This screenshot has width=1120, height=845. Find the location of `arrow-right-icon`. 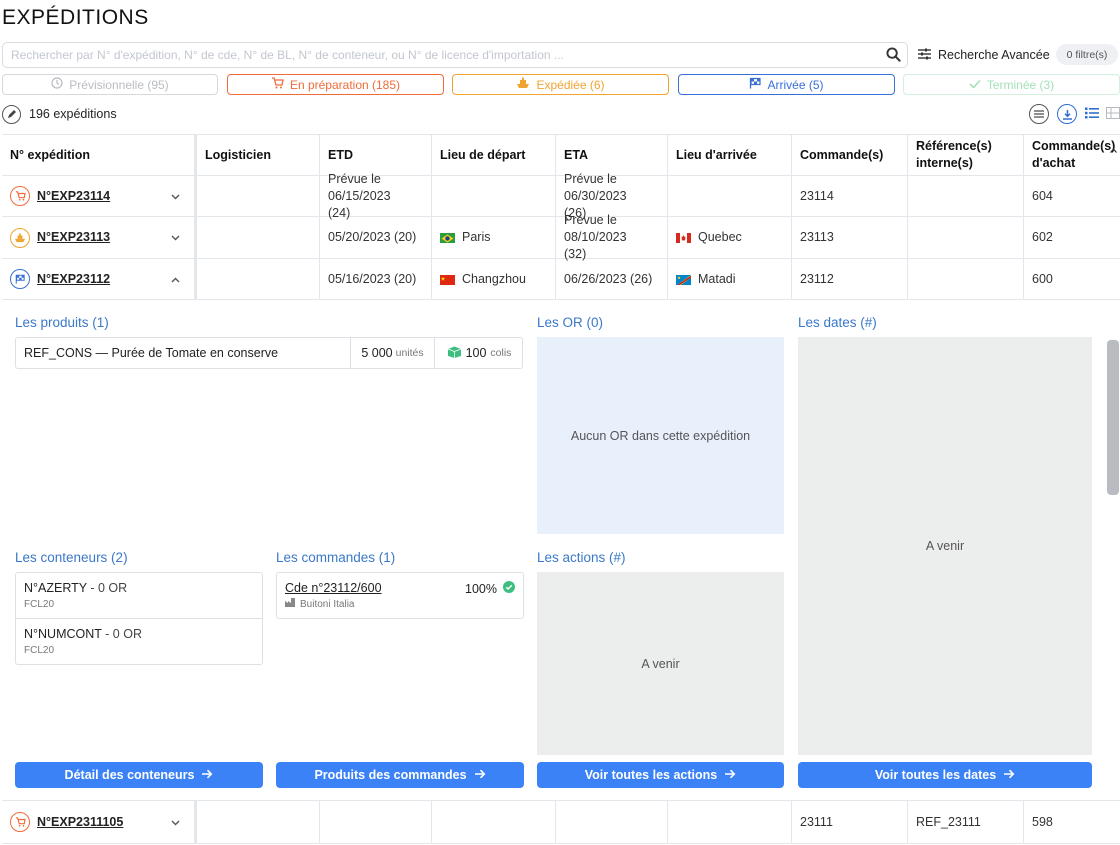

arrow-right-icon is located at coordinates (730, 775).